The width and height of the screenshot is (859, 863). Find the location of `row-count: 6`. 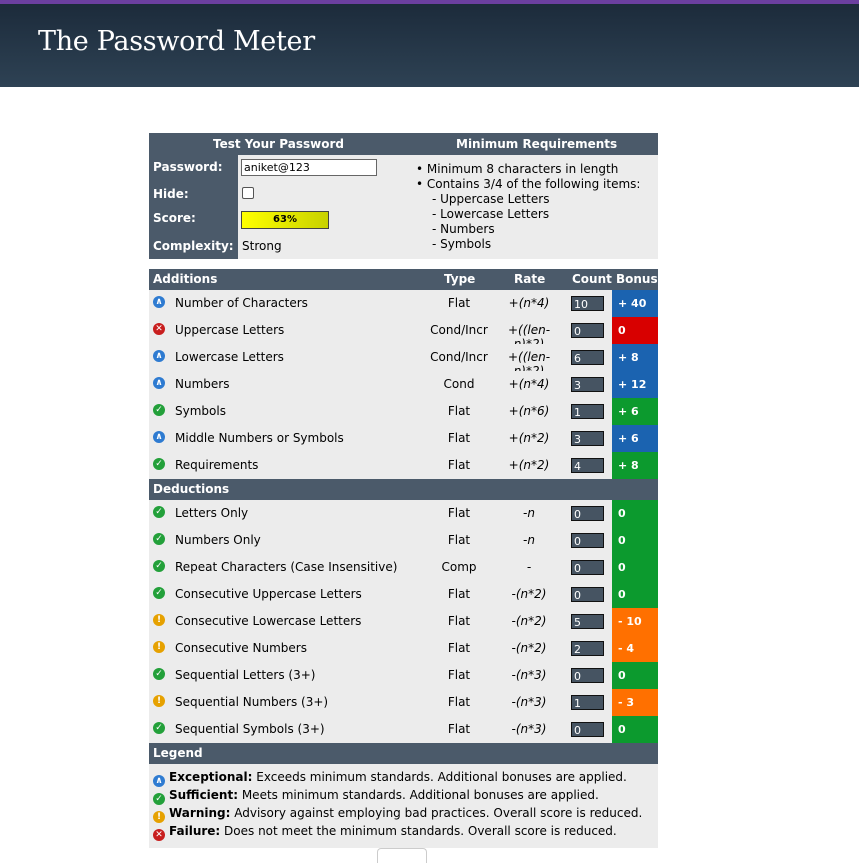

row-count: 6 is located at coordinates (587, 357).